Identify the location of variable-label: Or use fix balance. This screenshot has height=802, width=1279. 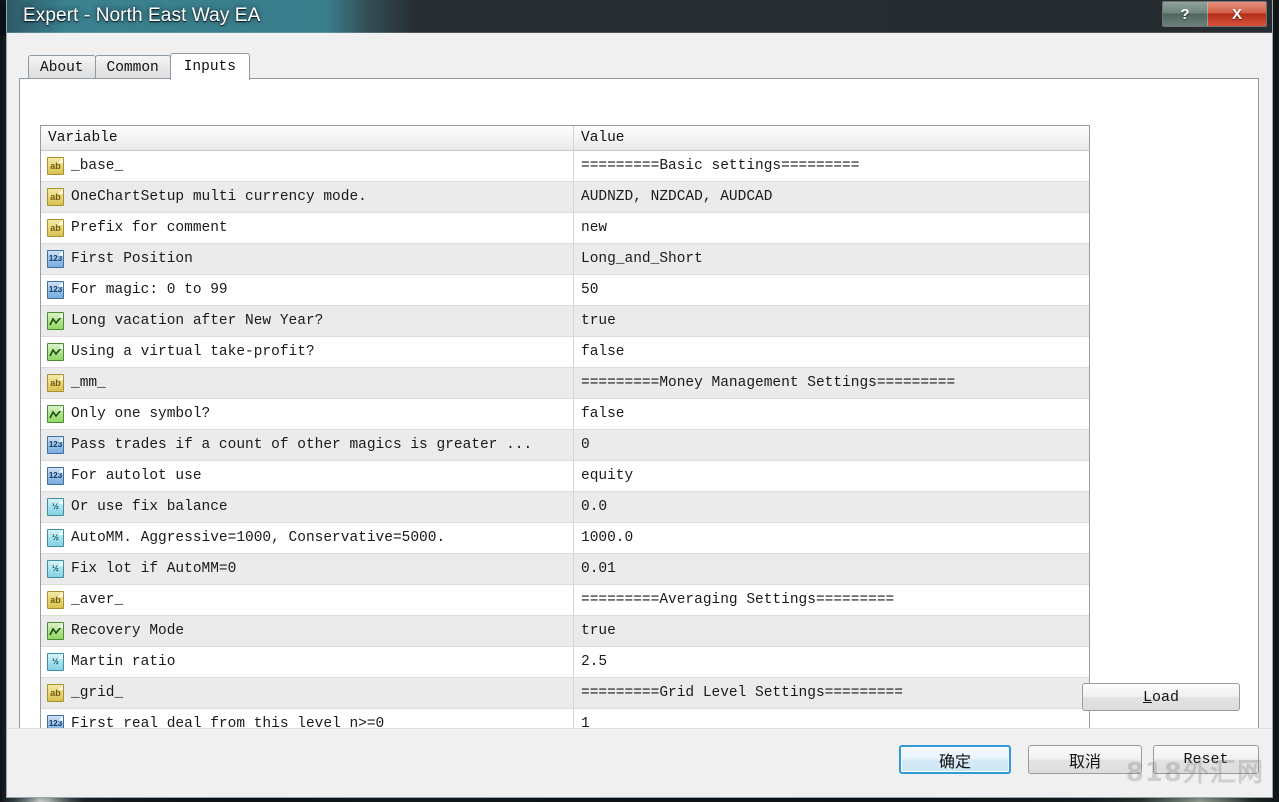
(149, 507).